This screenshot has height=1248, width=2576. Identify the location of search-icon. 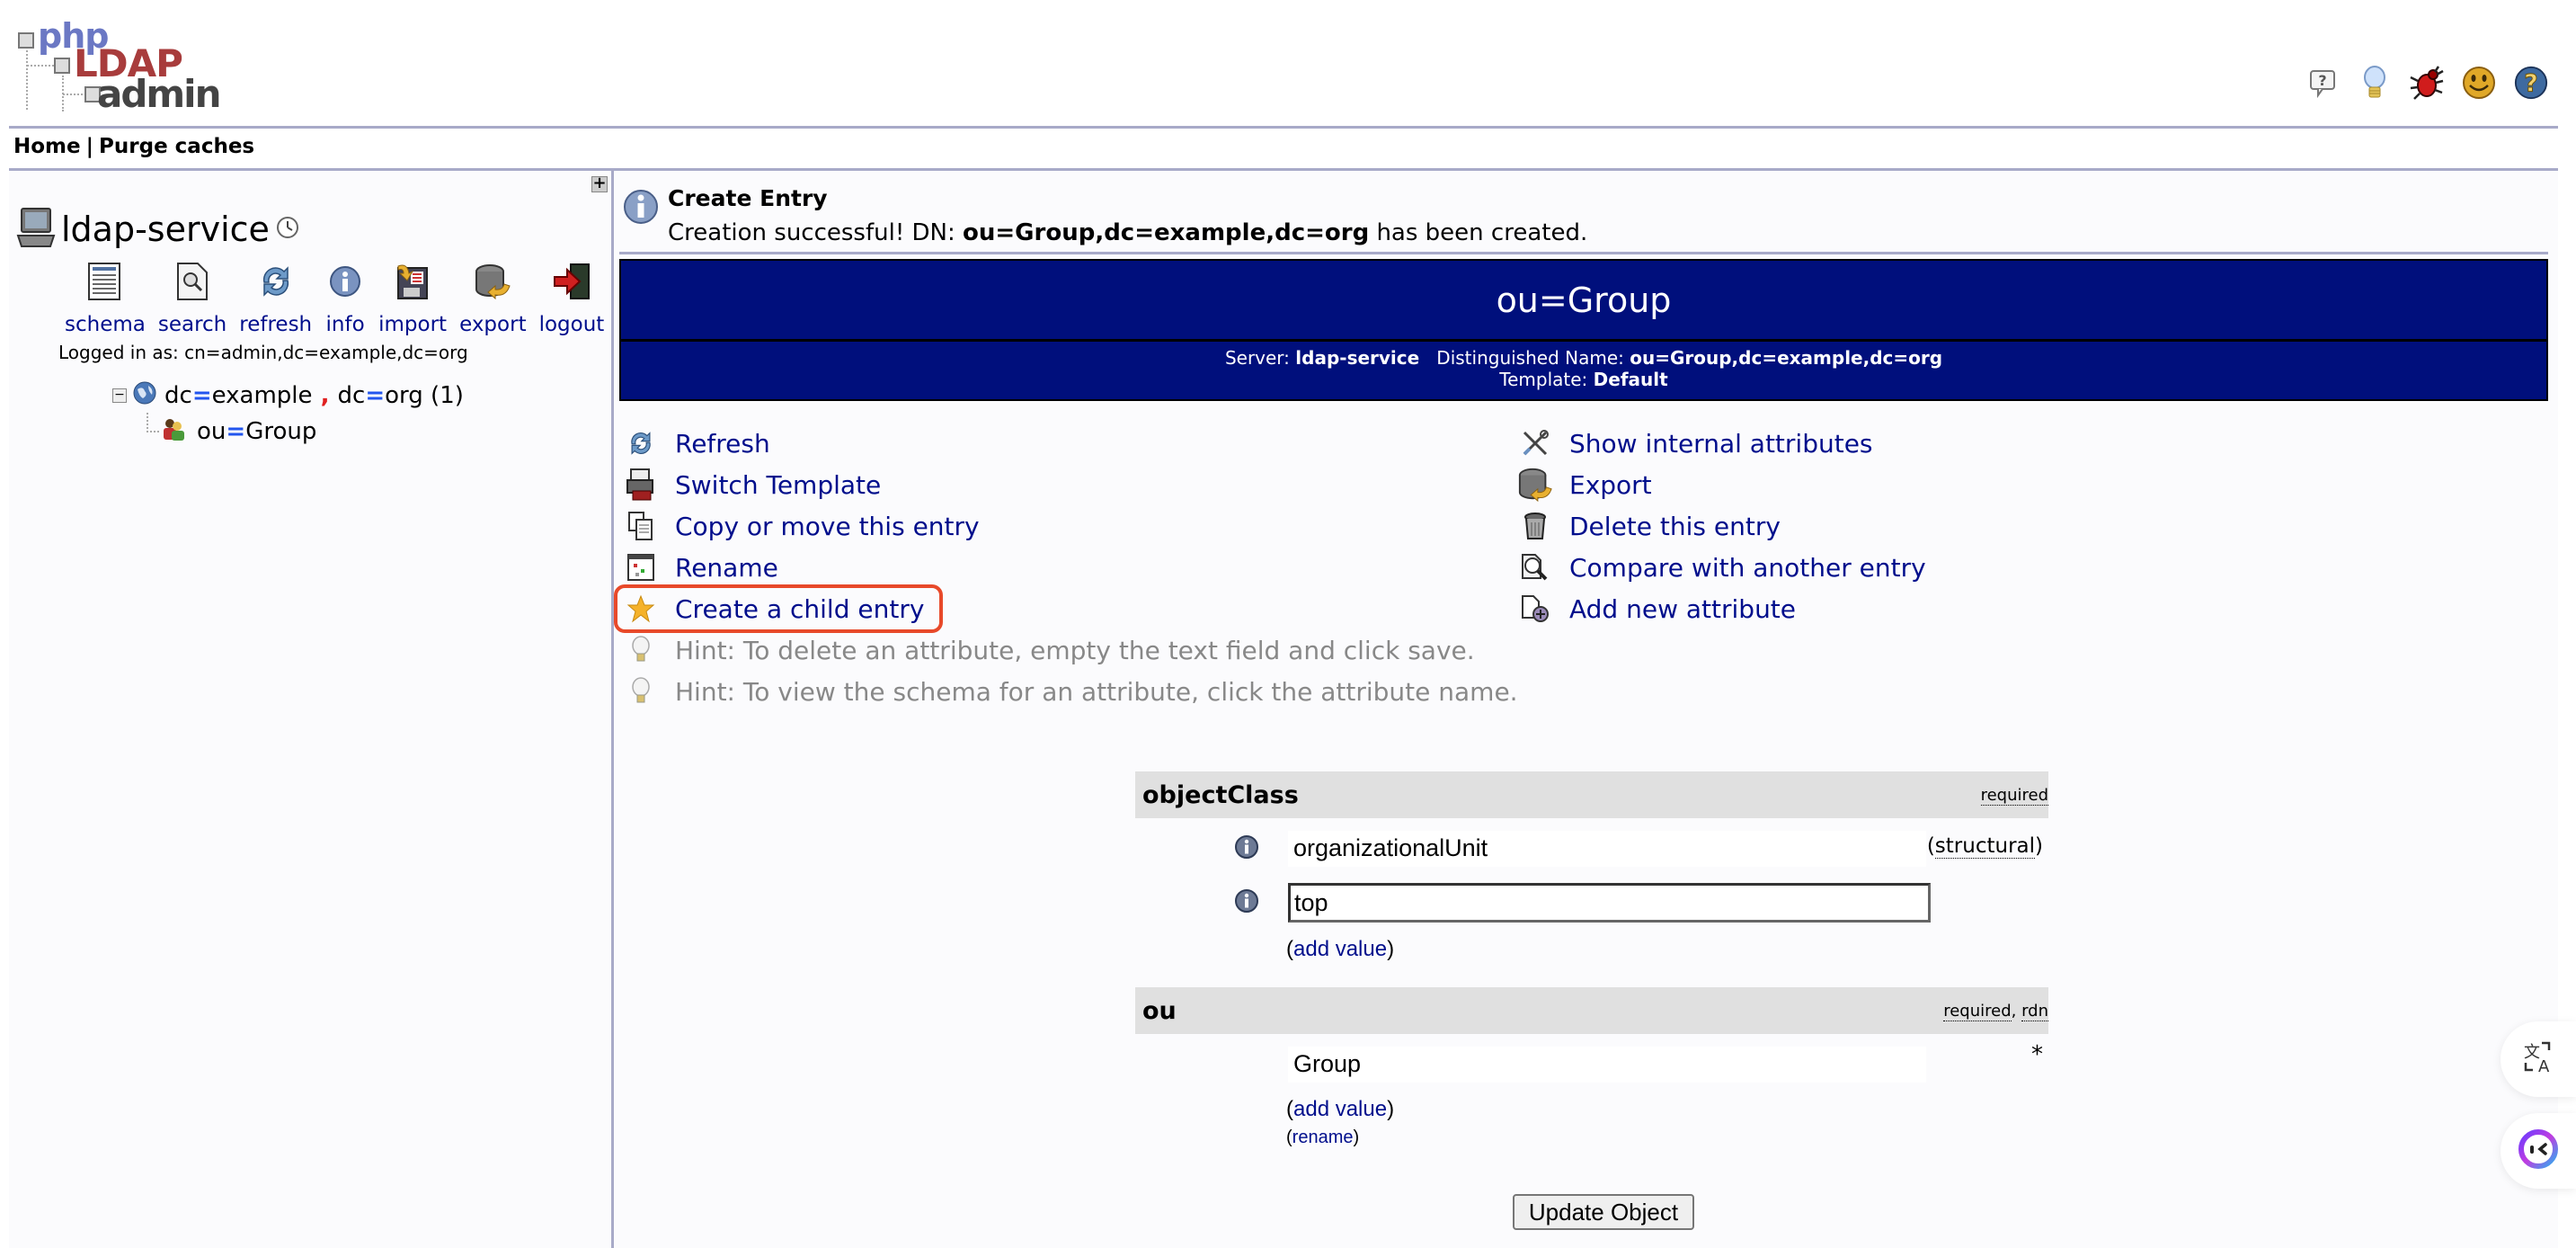
(192, 281).